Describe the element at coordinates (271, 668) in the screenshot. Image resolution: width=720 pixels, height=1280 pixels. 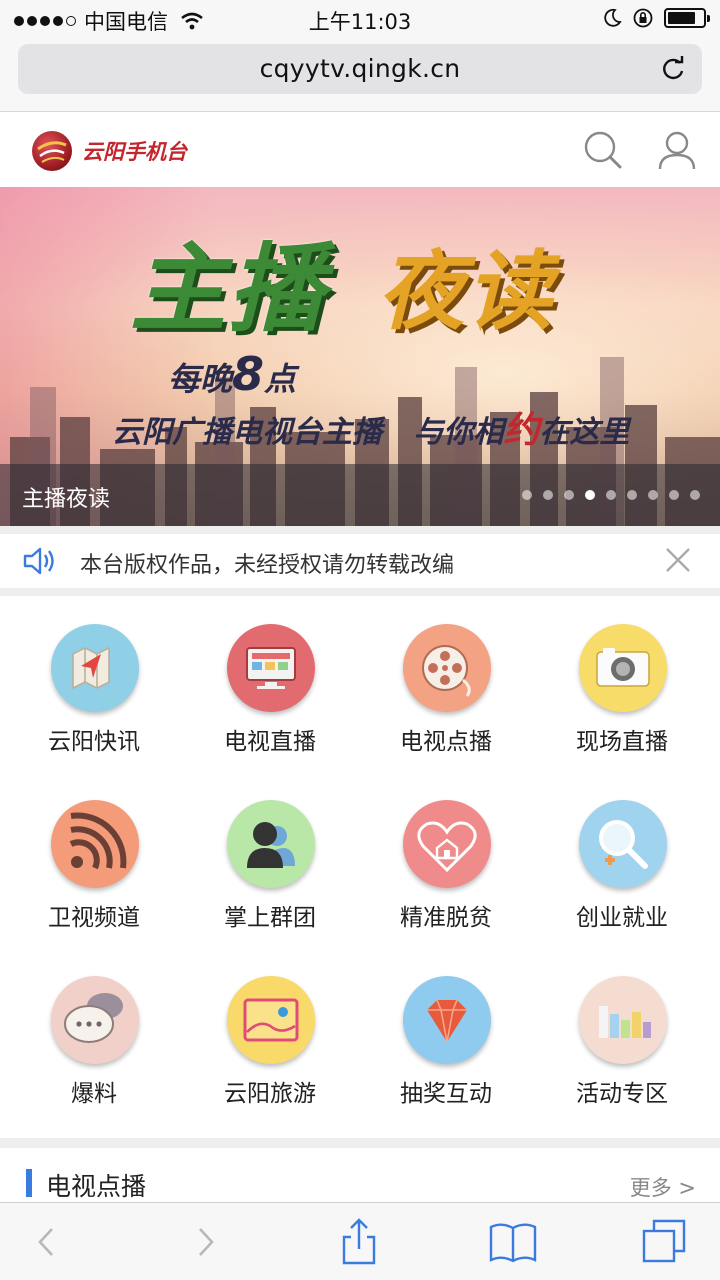
I see `tv-icon` at that location.